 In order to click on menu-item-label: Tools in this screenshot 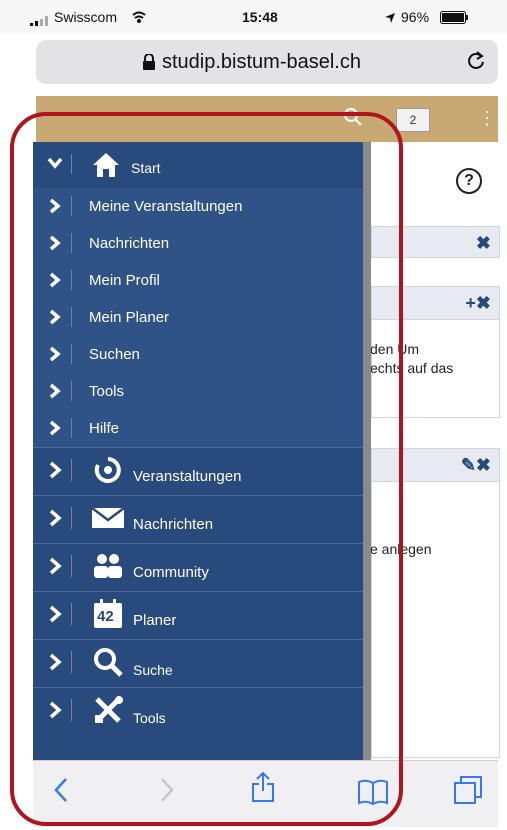, I will do `click(149, 718)`.